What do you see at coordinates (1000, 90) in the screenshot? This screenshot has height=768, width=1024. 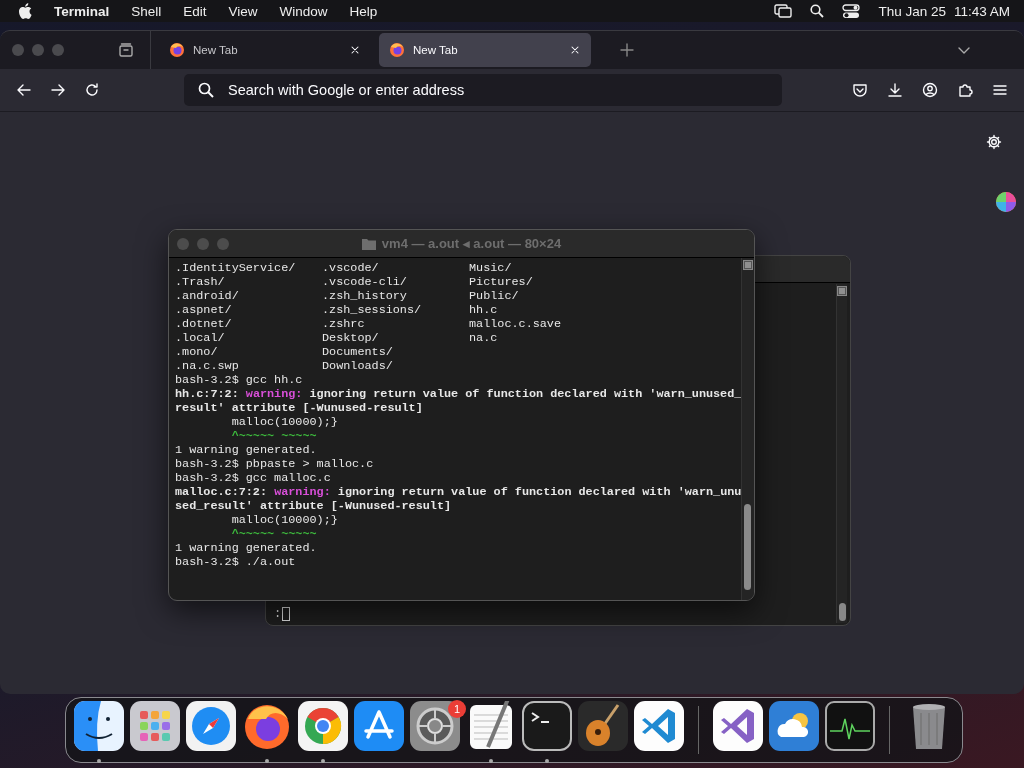 I see `menu-icon` at bounding box center [1000, 90].